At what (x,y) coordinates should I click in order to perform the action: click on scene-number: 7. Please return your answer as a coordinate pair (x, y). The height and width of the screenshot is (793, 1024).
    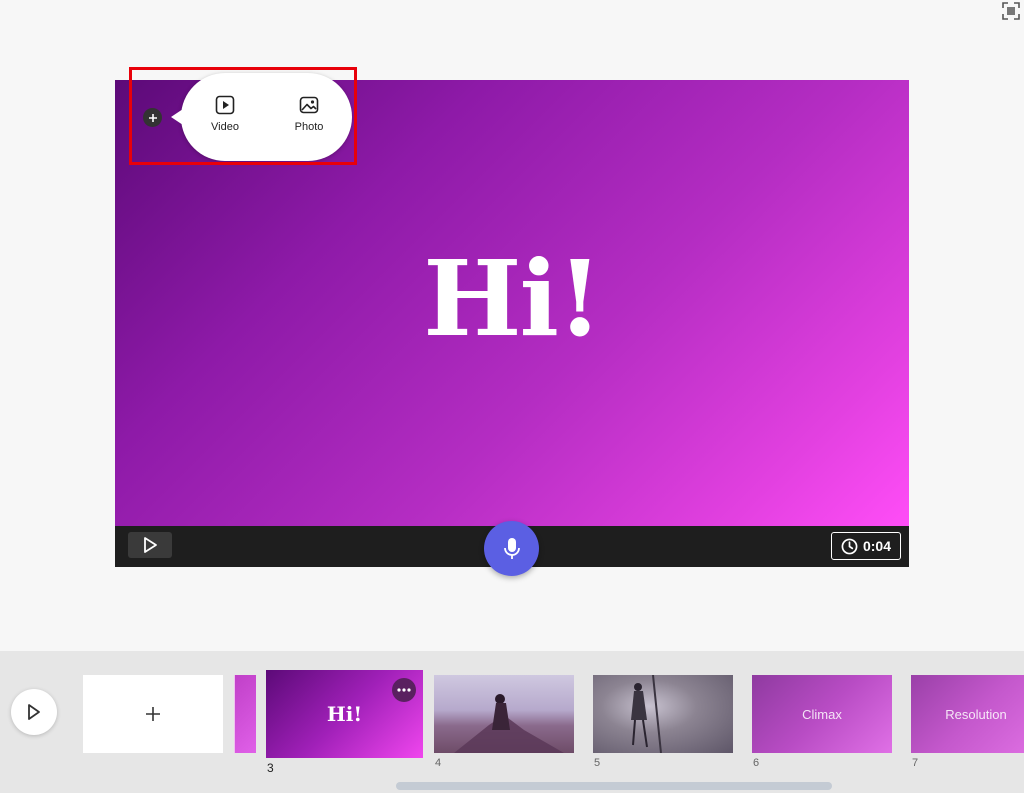
    Looking at the image, I should click on (915, 763).